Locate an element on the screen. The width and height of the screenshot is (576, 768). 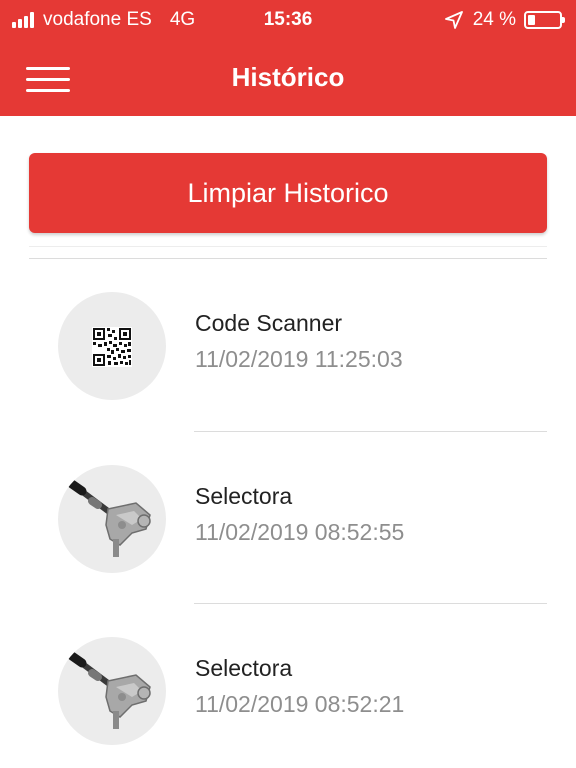
carrier-name: vodafone ES is located at coordinates (97, 19).